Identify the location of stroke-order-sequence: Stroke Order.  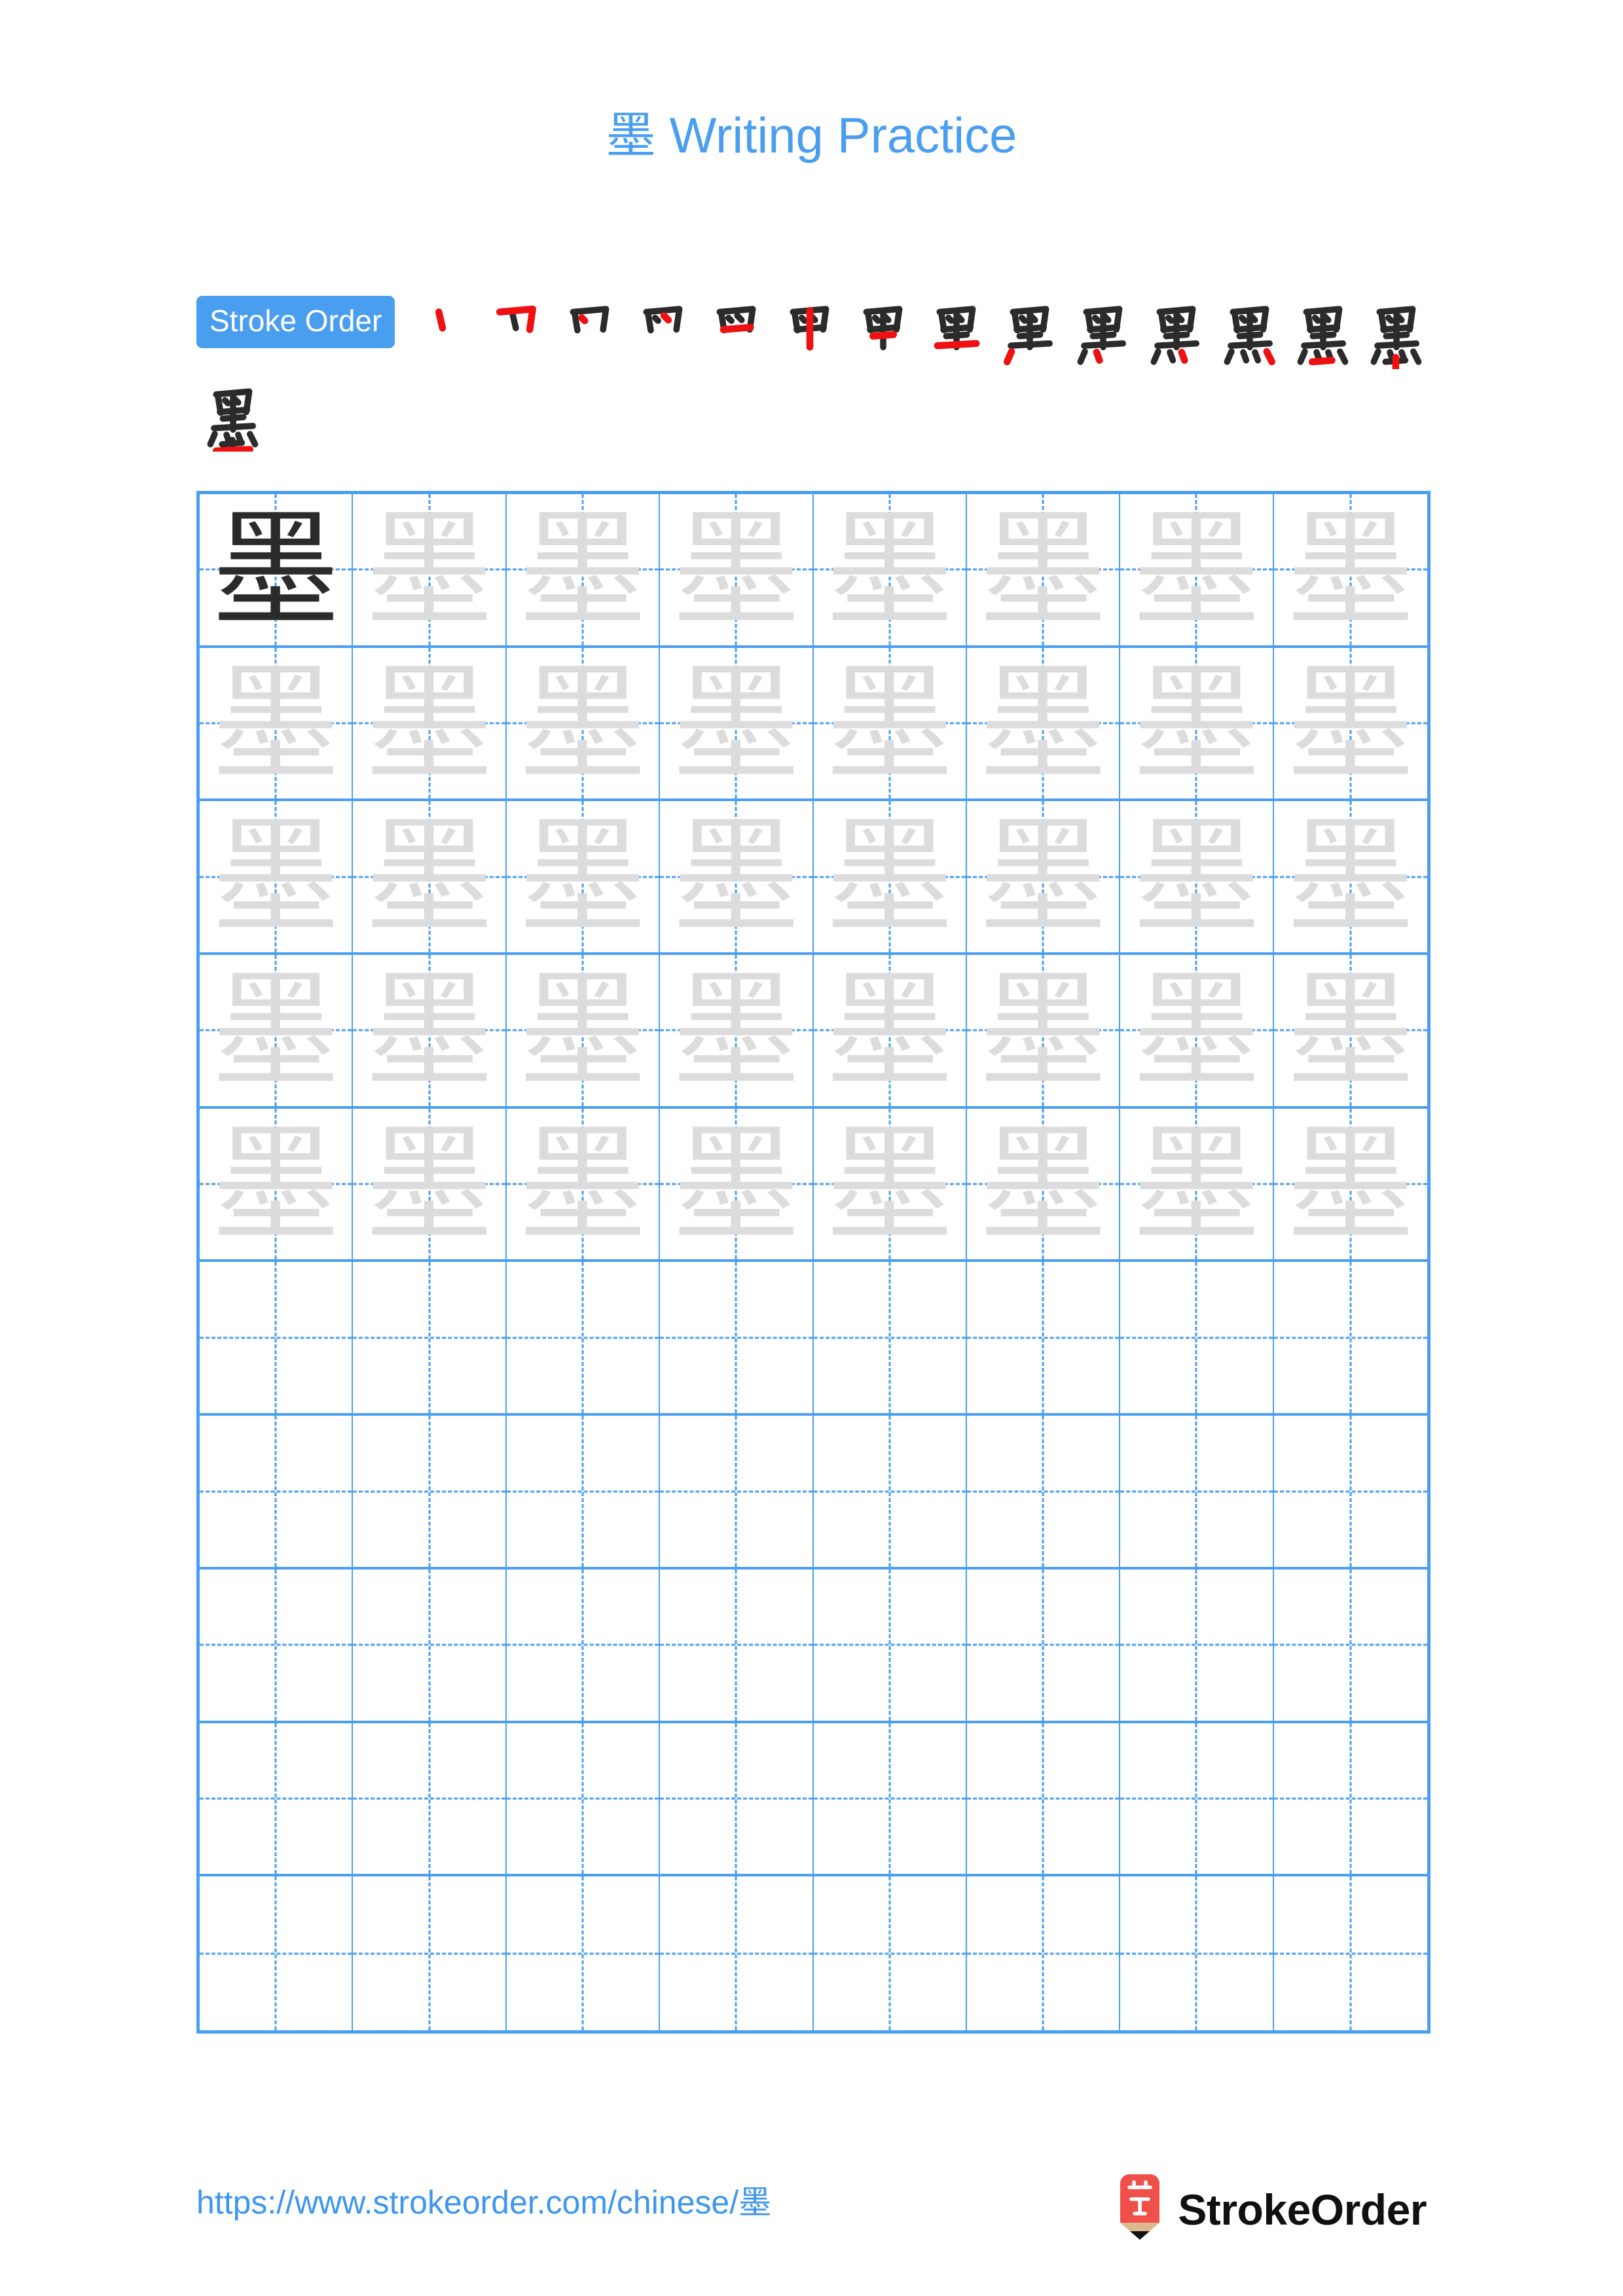
(815, 378).